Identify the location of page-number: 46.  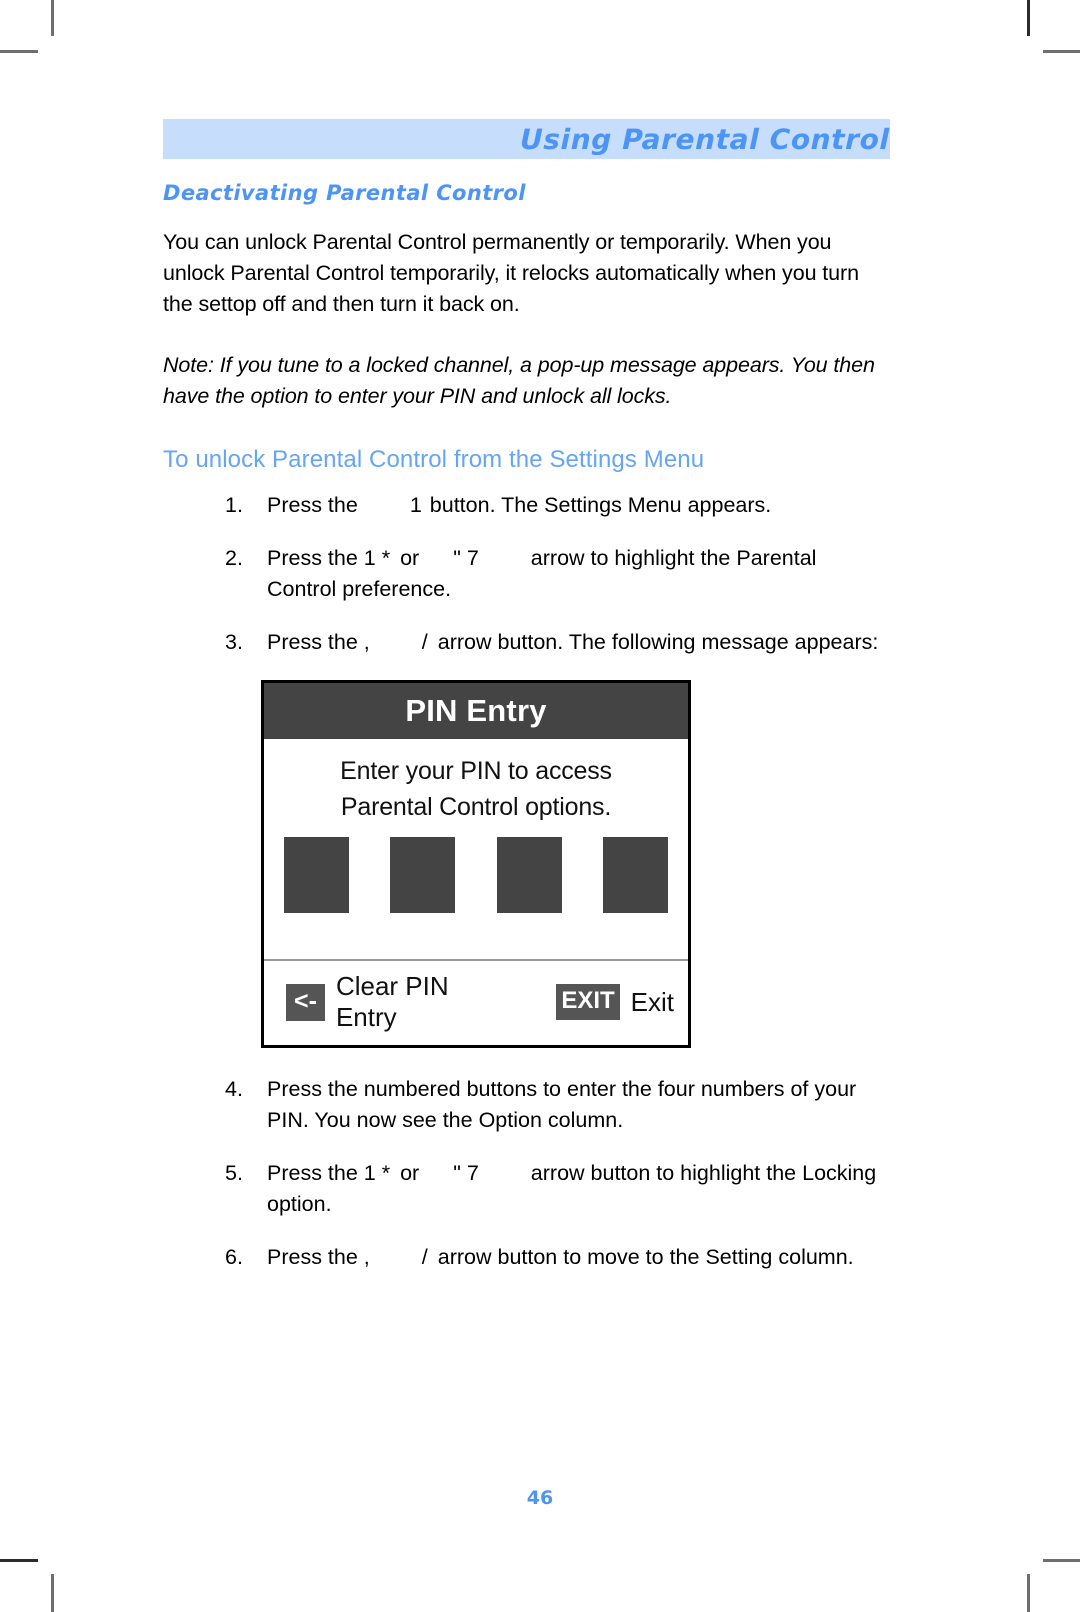
(540, 1498).